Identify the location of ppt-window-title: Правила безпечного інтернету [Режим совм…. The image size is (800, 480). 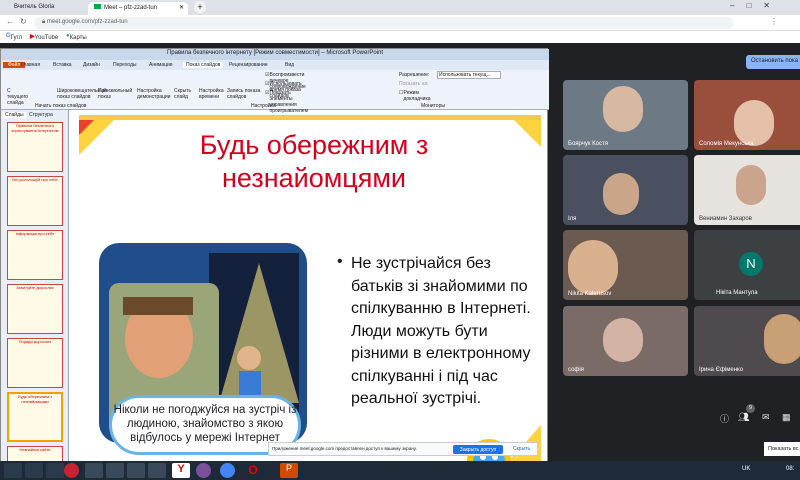
(275, 53).